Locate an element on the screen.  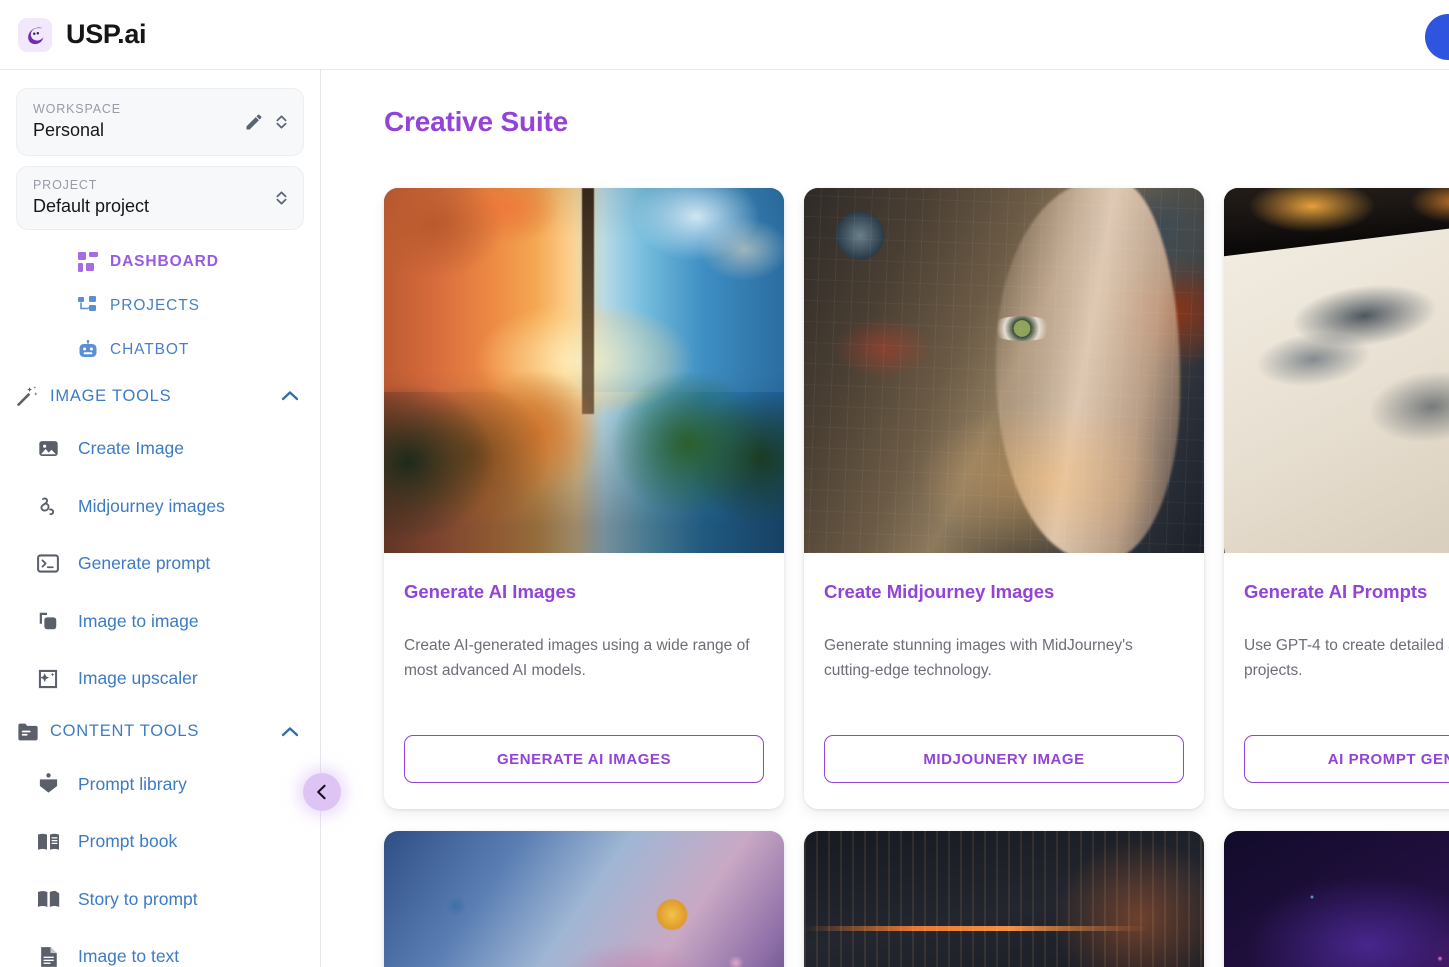
folder-icon is located at coordinates (28, 732).